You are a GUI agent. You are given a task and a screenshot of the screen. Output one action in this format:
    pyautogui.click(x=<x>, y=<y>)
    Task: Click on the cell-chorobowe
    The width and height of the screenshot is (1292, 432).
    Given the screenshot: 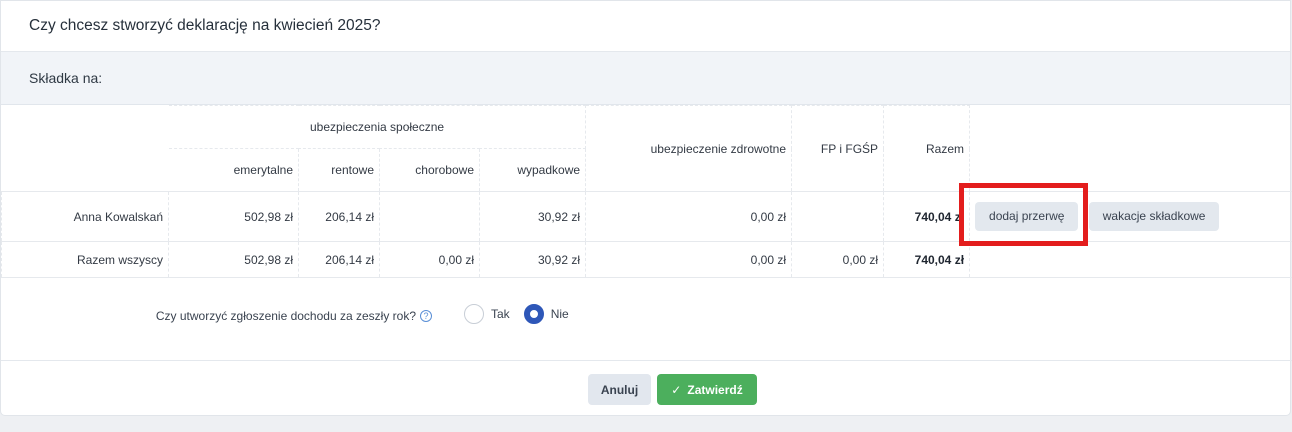 What is the action you would take?
    pyautogui.click(x=429, y=216)
    